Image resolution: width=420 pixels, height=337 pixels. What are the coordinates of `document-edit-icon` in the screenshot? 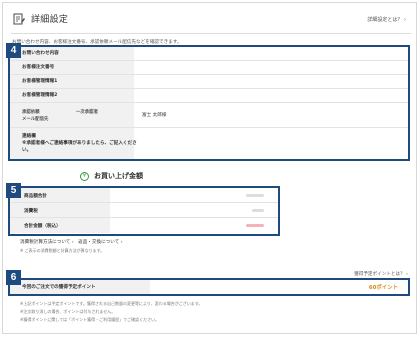 It's located at (19, 19).